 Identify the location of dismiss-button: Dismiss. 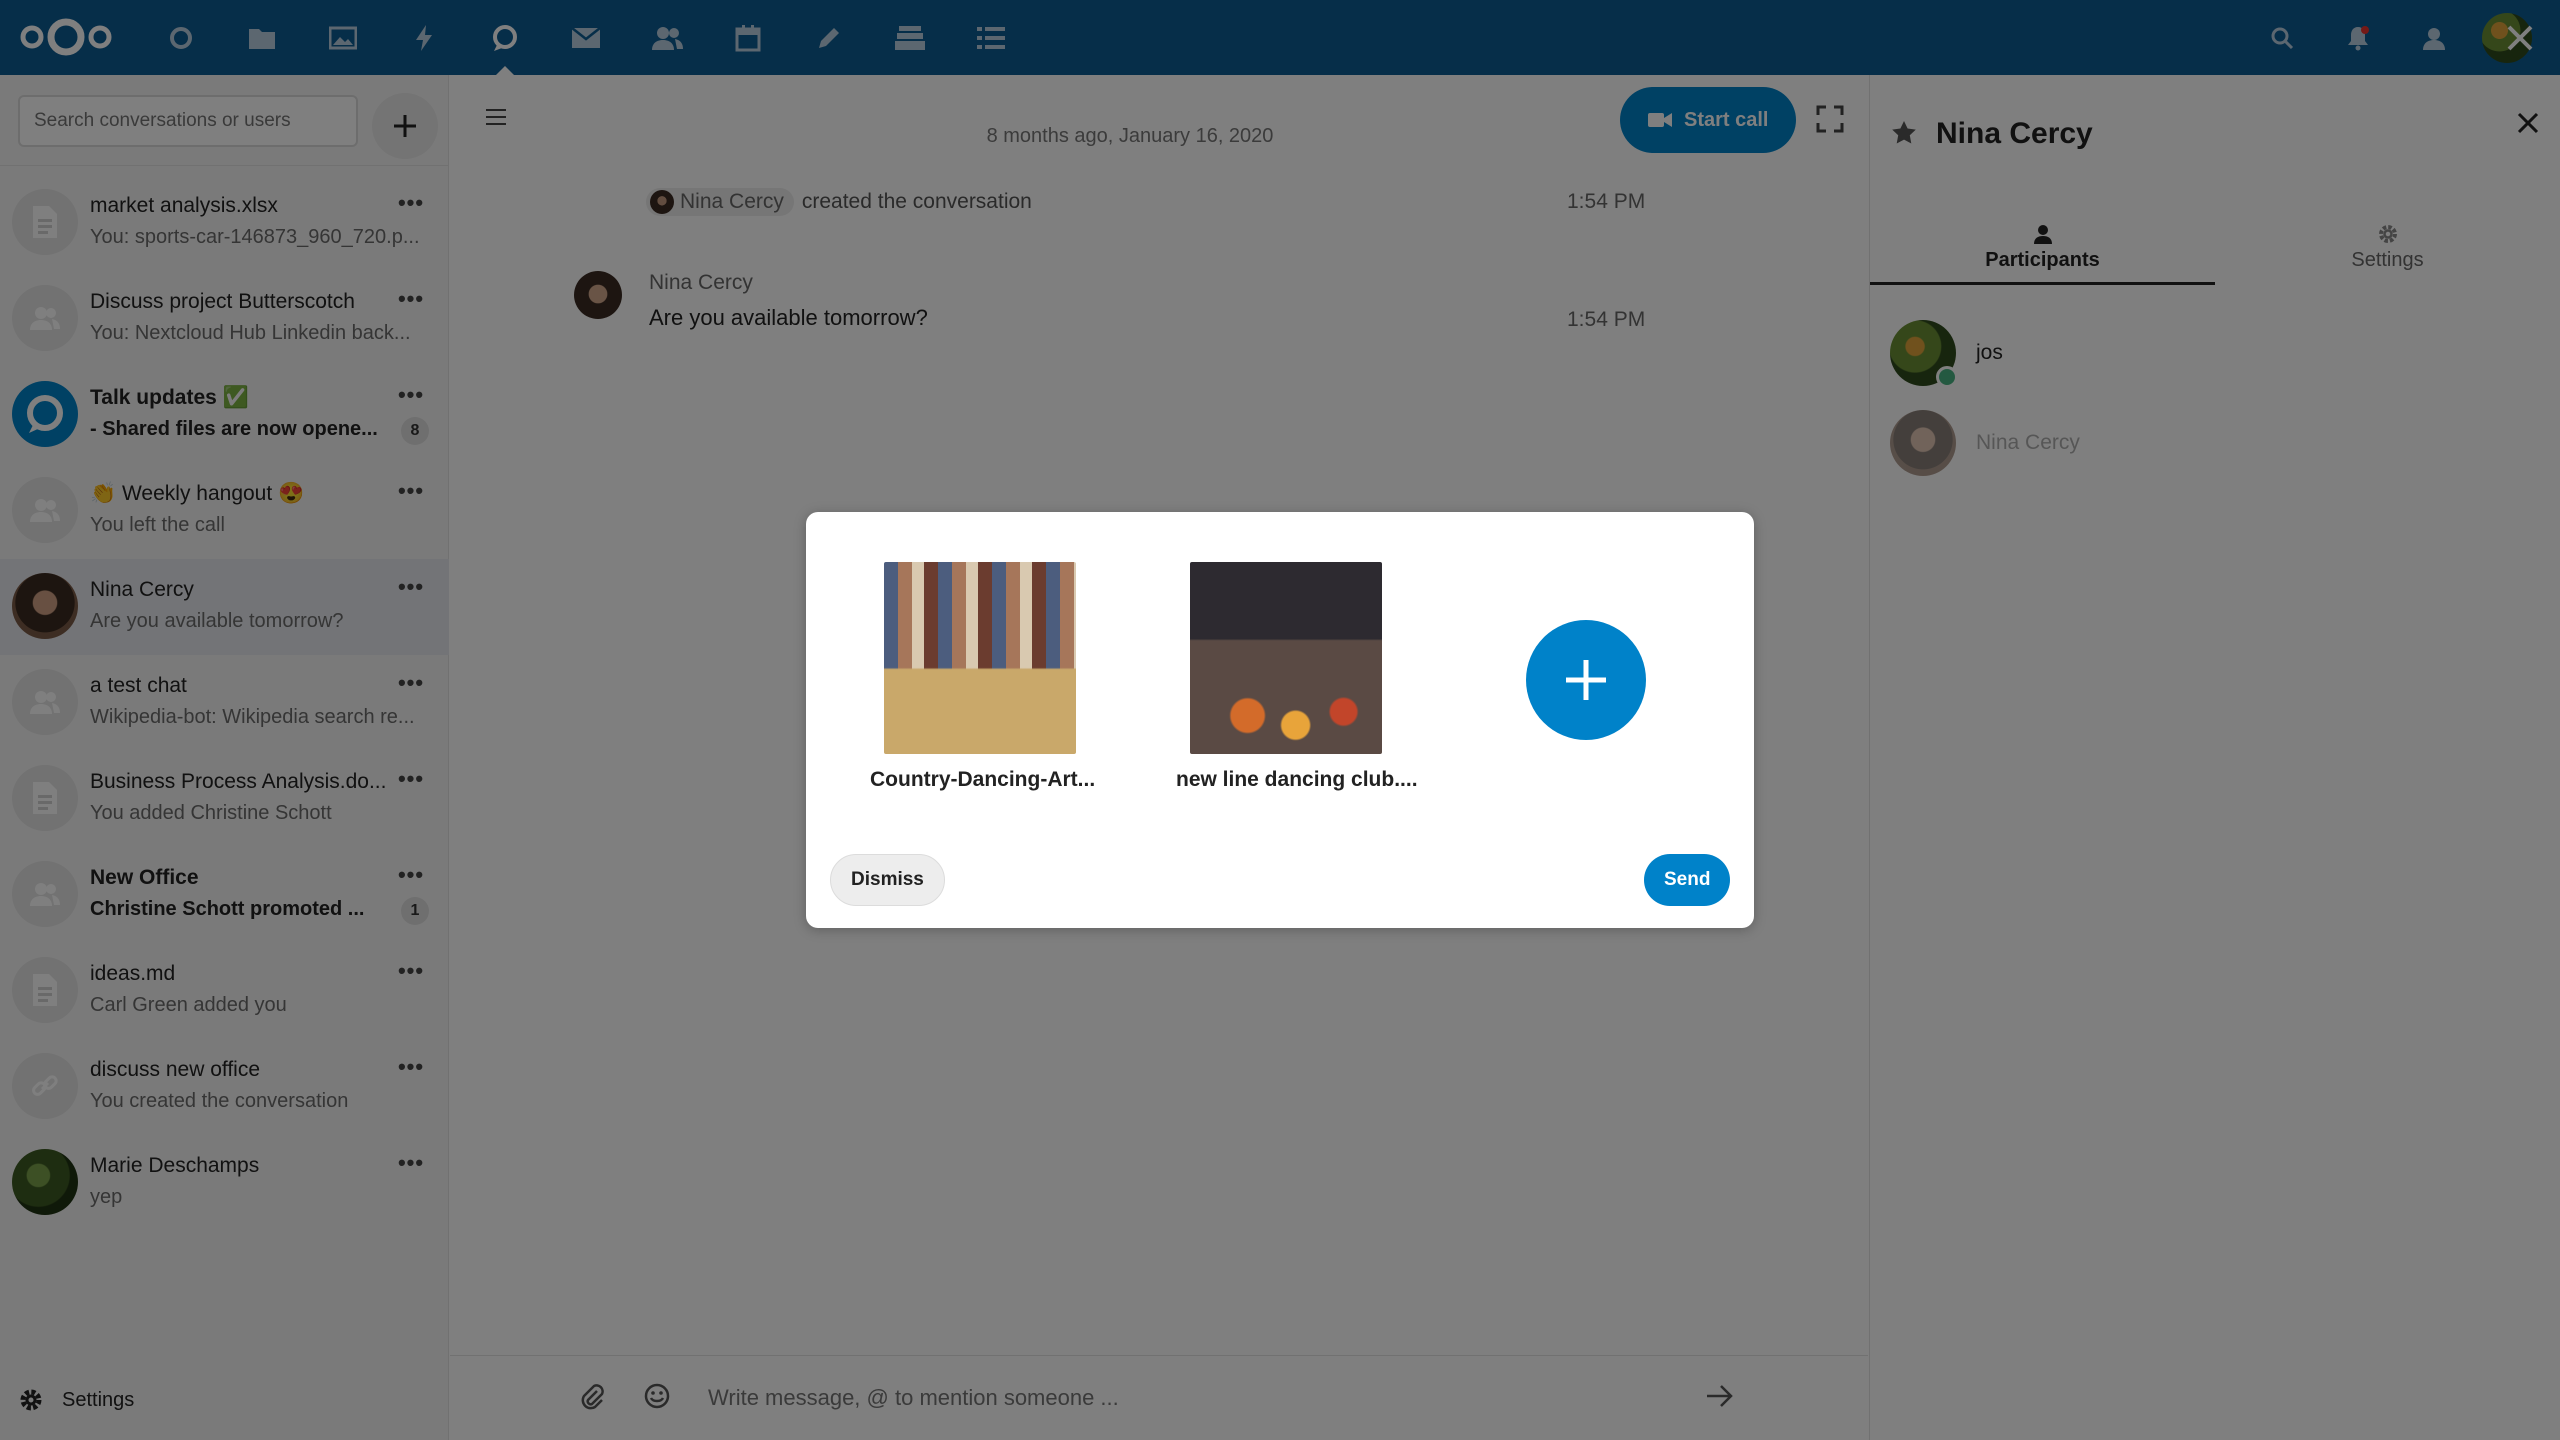
(887, 880).